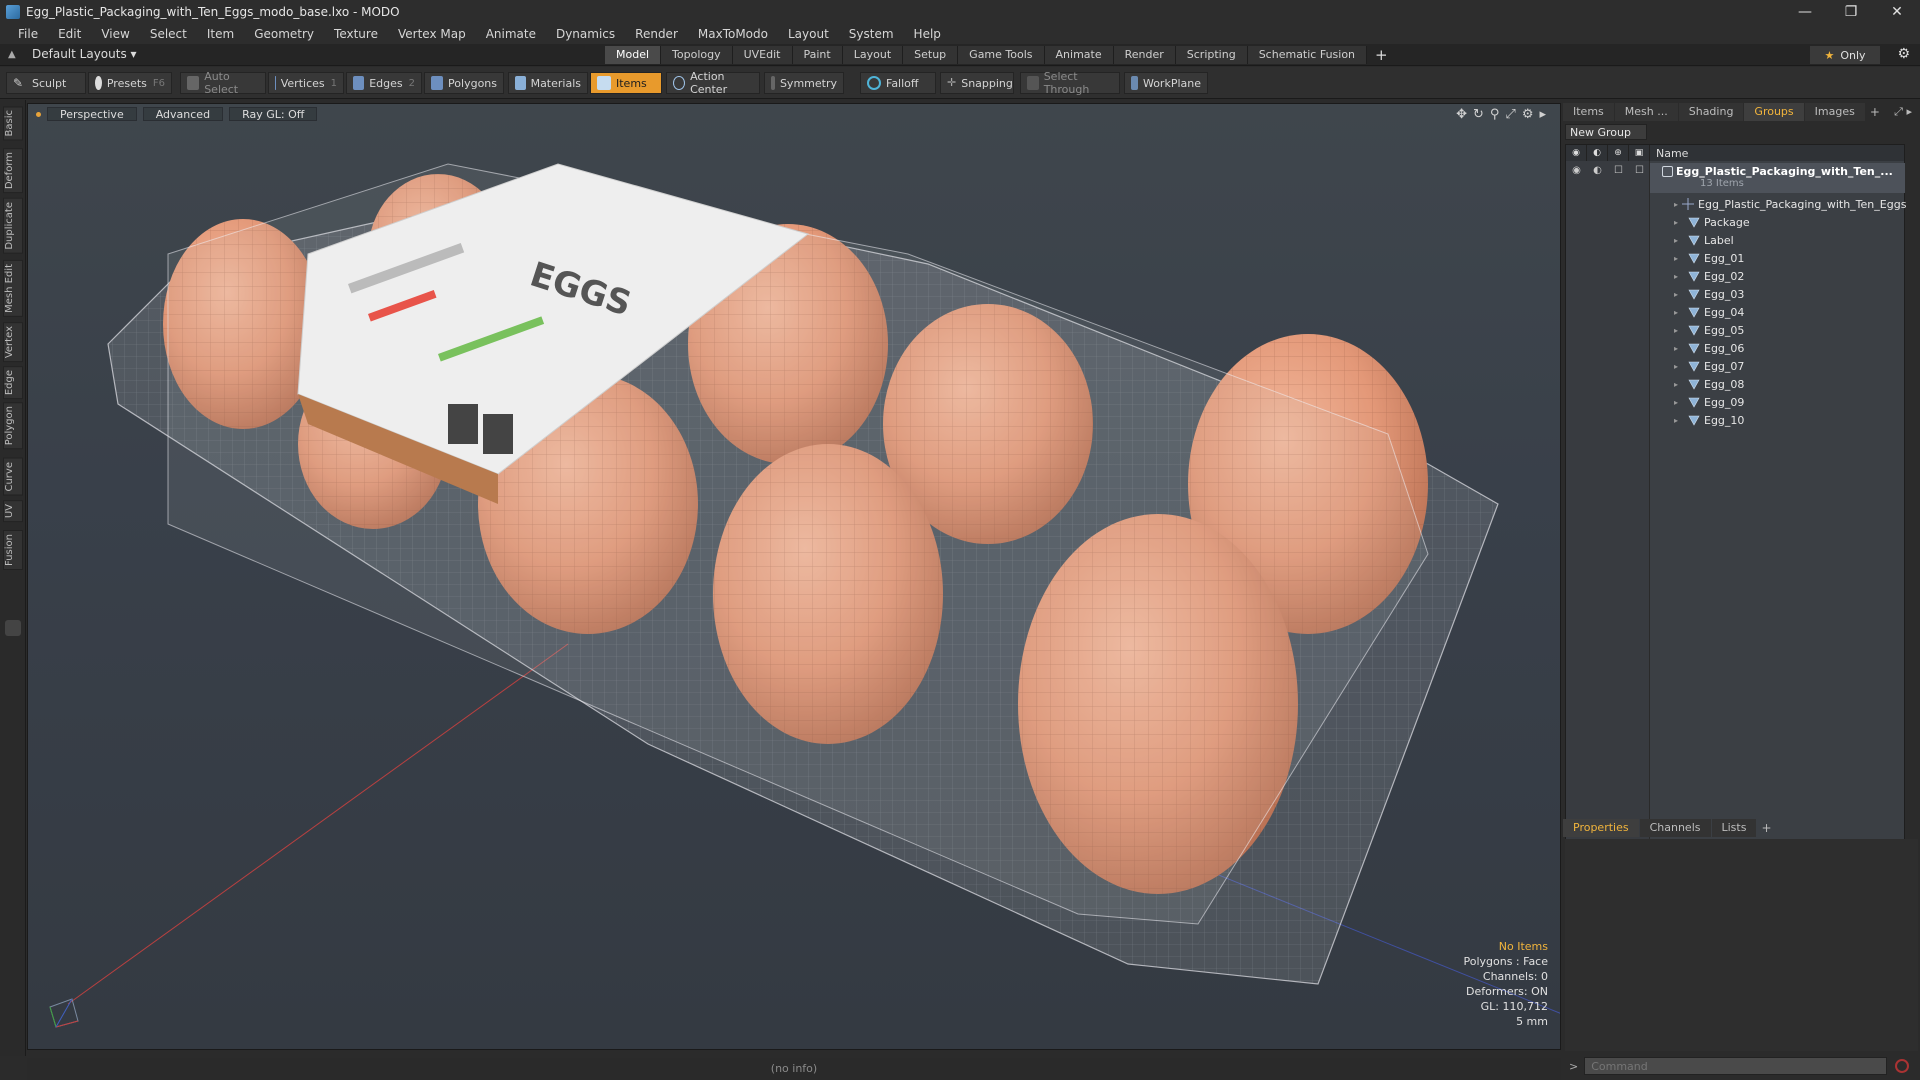 Image resolution: width=1920 pixels, height=1080 pixels. Describe the element at coordinates (817, 55) in the screenshot. I see `tab-paint: Paint` at that location.